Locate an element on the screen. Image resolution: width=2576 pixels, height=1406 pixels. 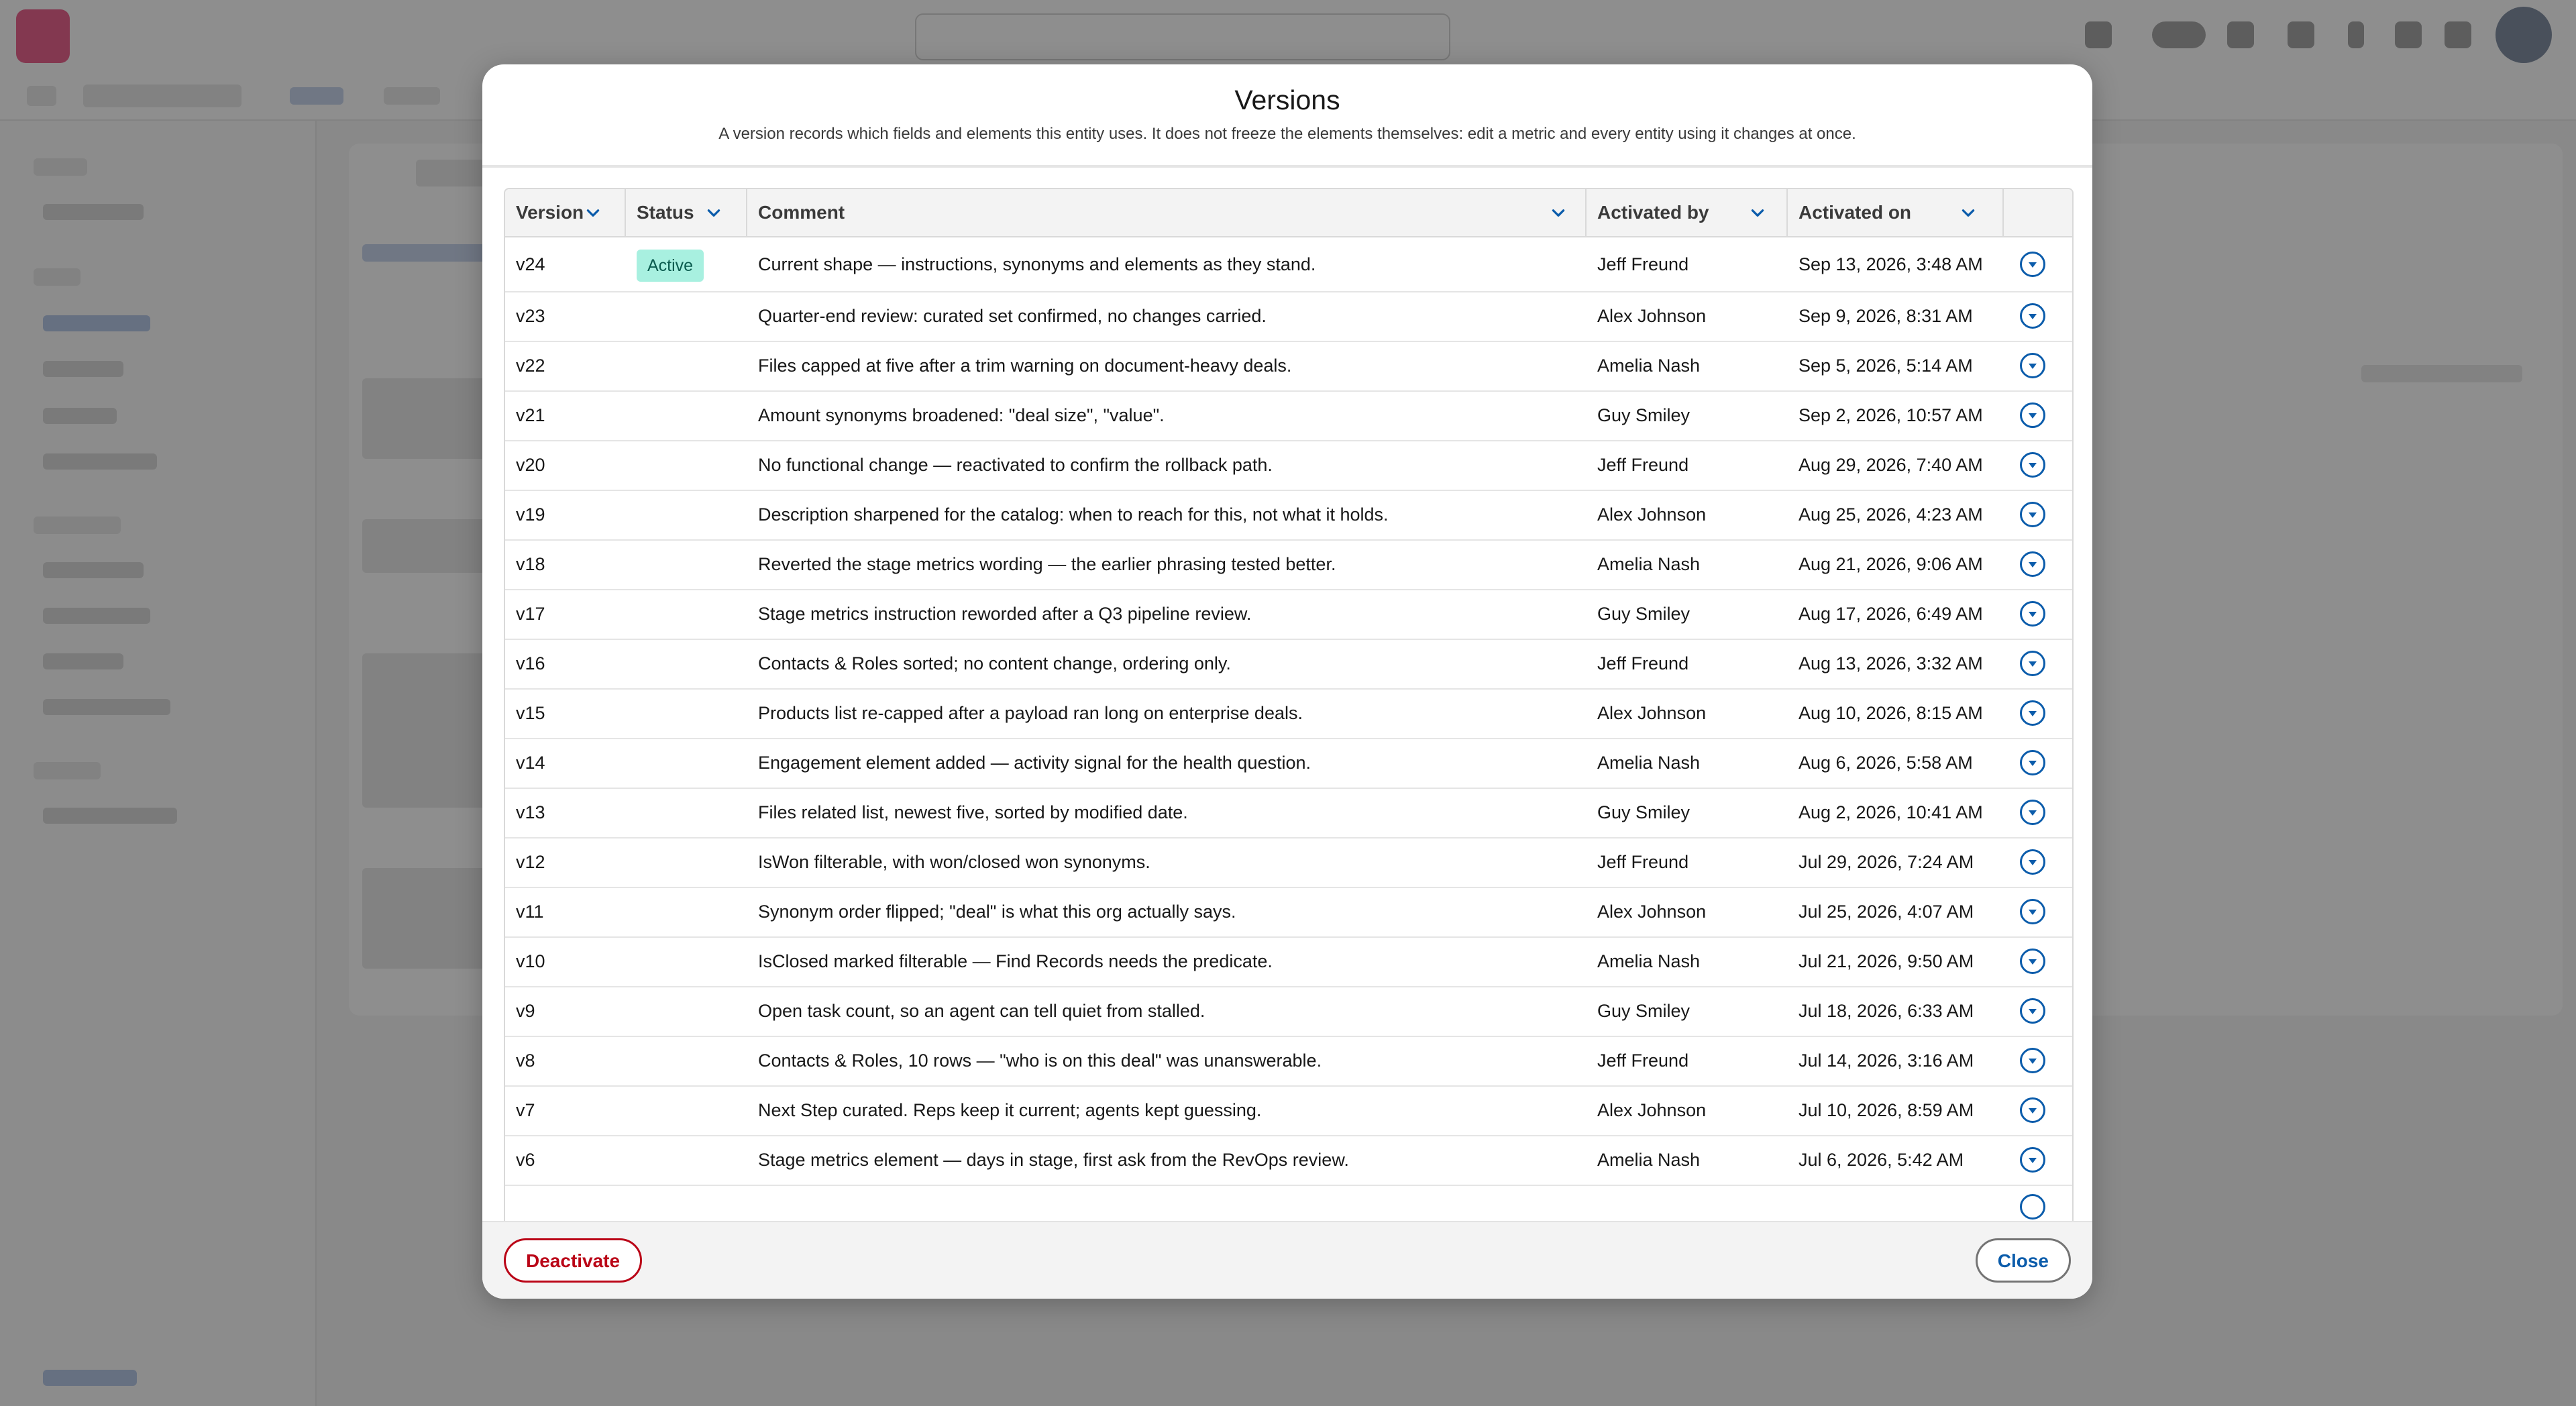
activated-on-cell: Aug 10, 2026, 8:15 AM is located at coordinates (1891, 713).